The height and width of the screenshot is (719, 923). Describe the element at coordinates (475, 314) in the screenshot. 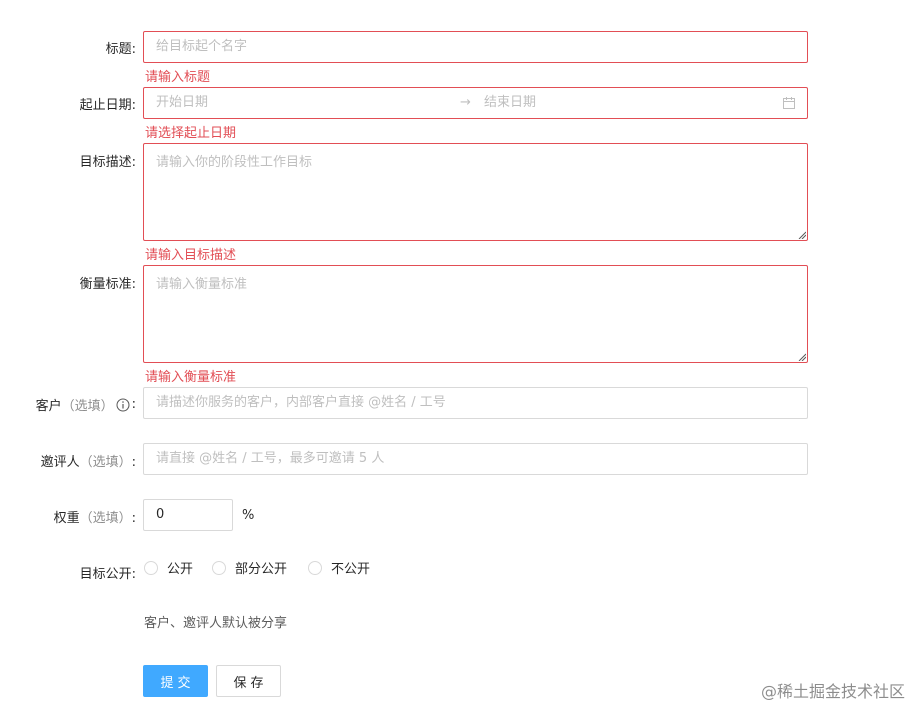

I see `standard-textarea: 请输入衡量标准` at that location.